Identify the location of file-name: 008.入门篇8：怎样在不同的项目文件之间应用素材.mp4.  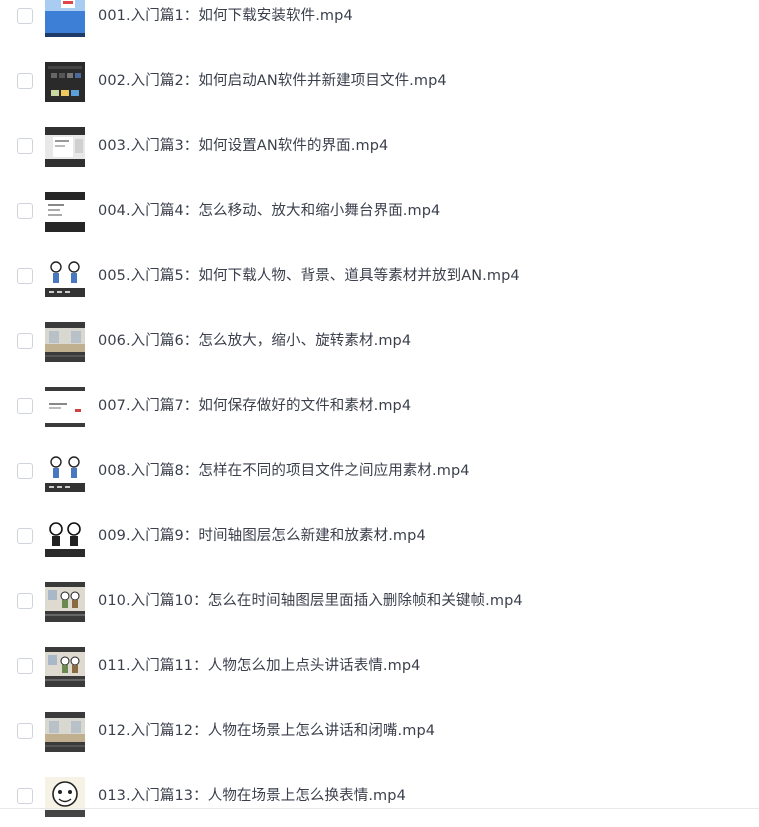
(284, 471).